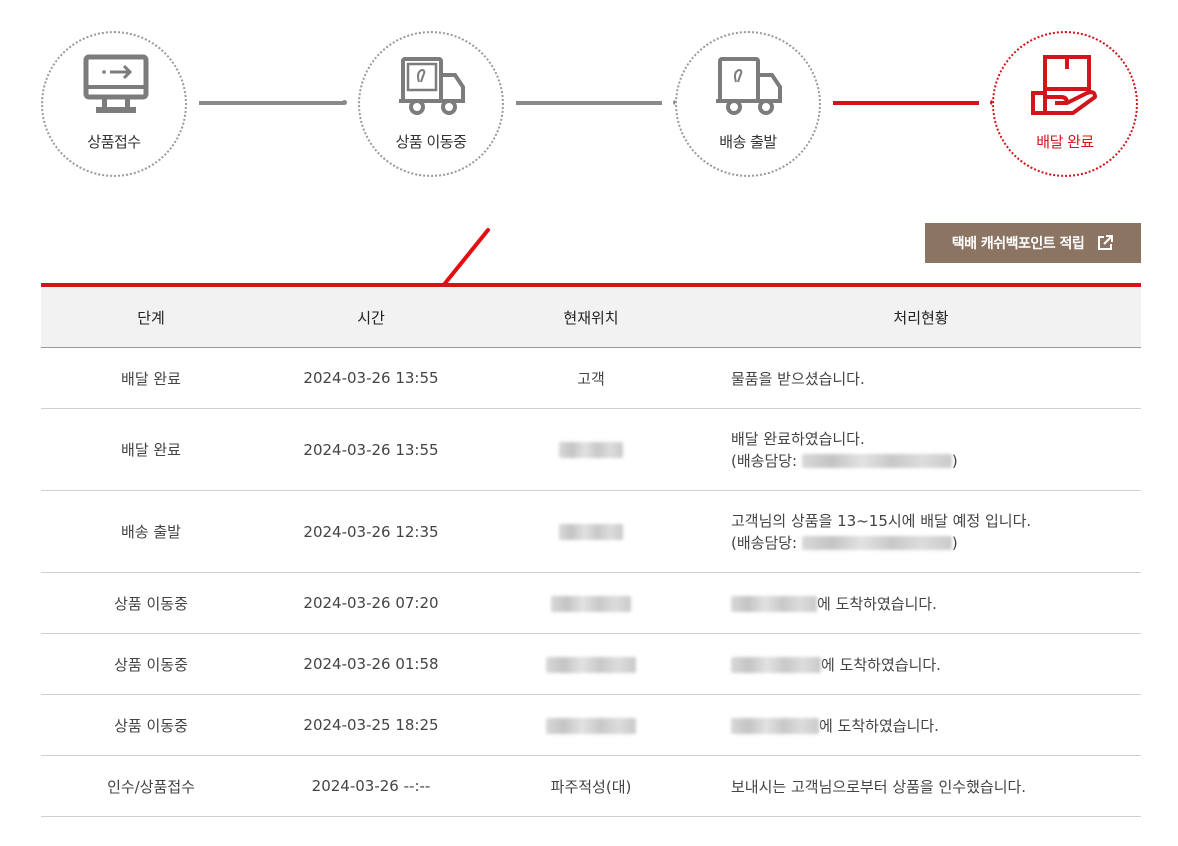 This screenshot has height=846, width=1178. I want to click on cell-location: 파주적성(대), so click(591, 786).